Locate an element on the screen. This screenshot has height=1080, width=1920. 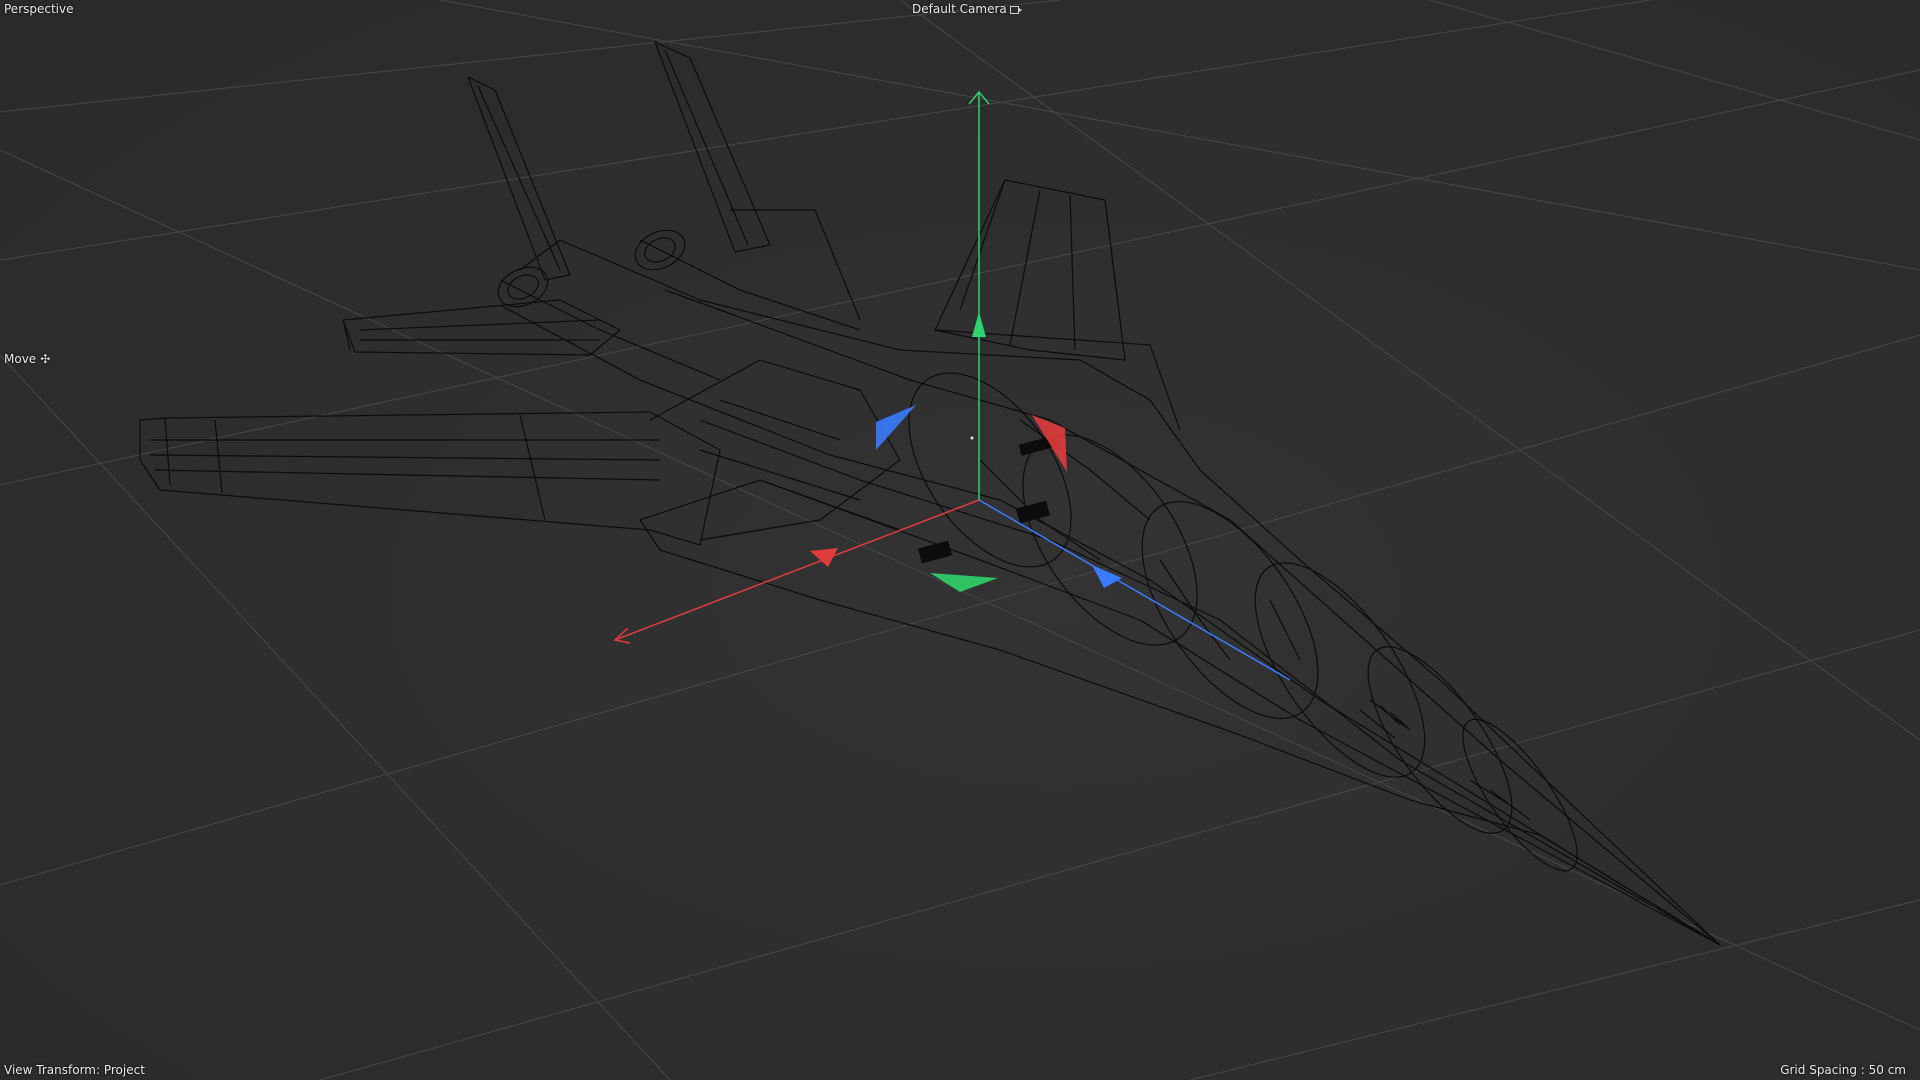
camera-name-label: Default Camera is located at coordinates (959, 9).